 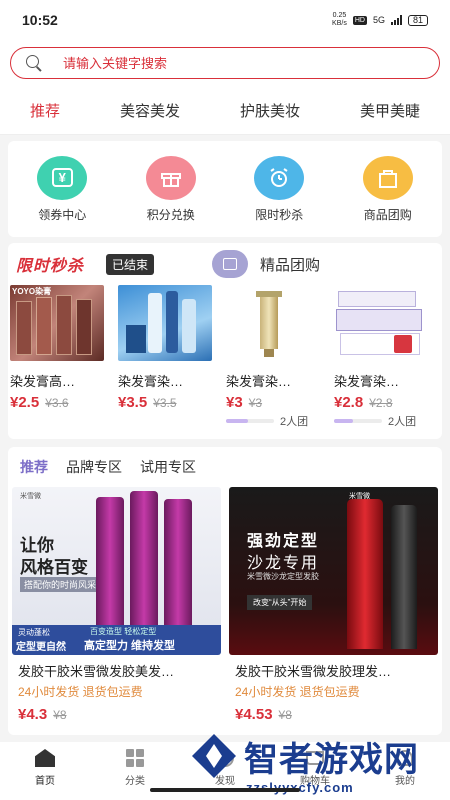 What do you see at coordinates (170, 177) in the screenshot?
I see `gift-icon` at bounding box center [170, 177].